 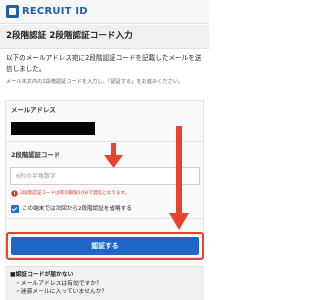 What do you see at coordinates (104, 63) in the screenshot?
I see `page-description: 以下のメールアドレス宛に2段階認証コードを記載したメールを送信しました。` at bounding box center [104, 63].